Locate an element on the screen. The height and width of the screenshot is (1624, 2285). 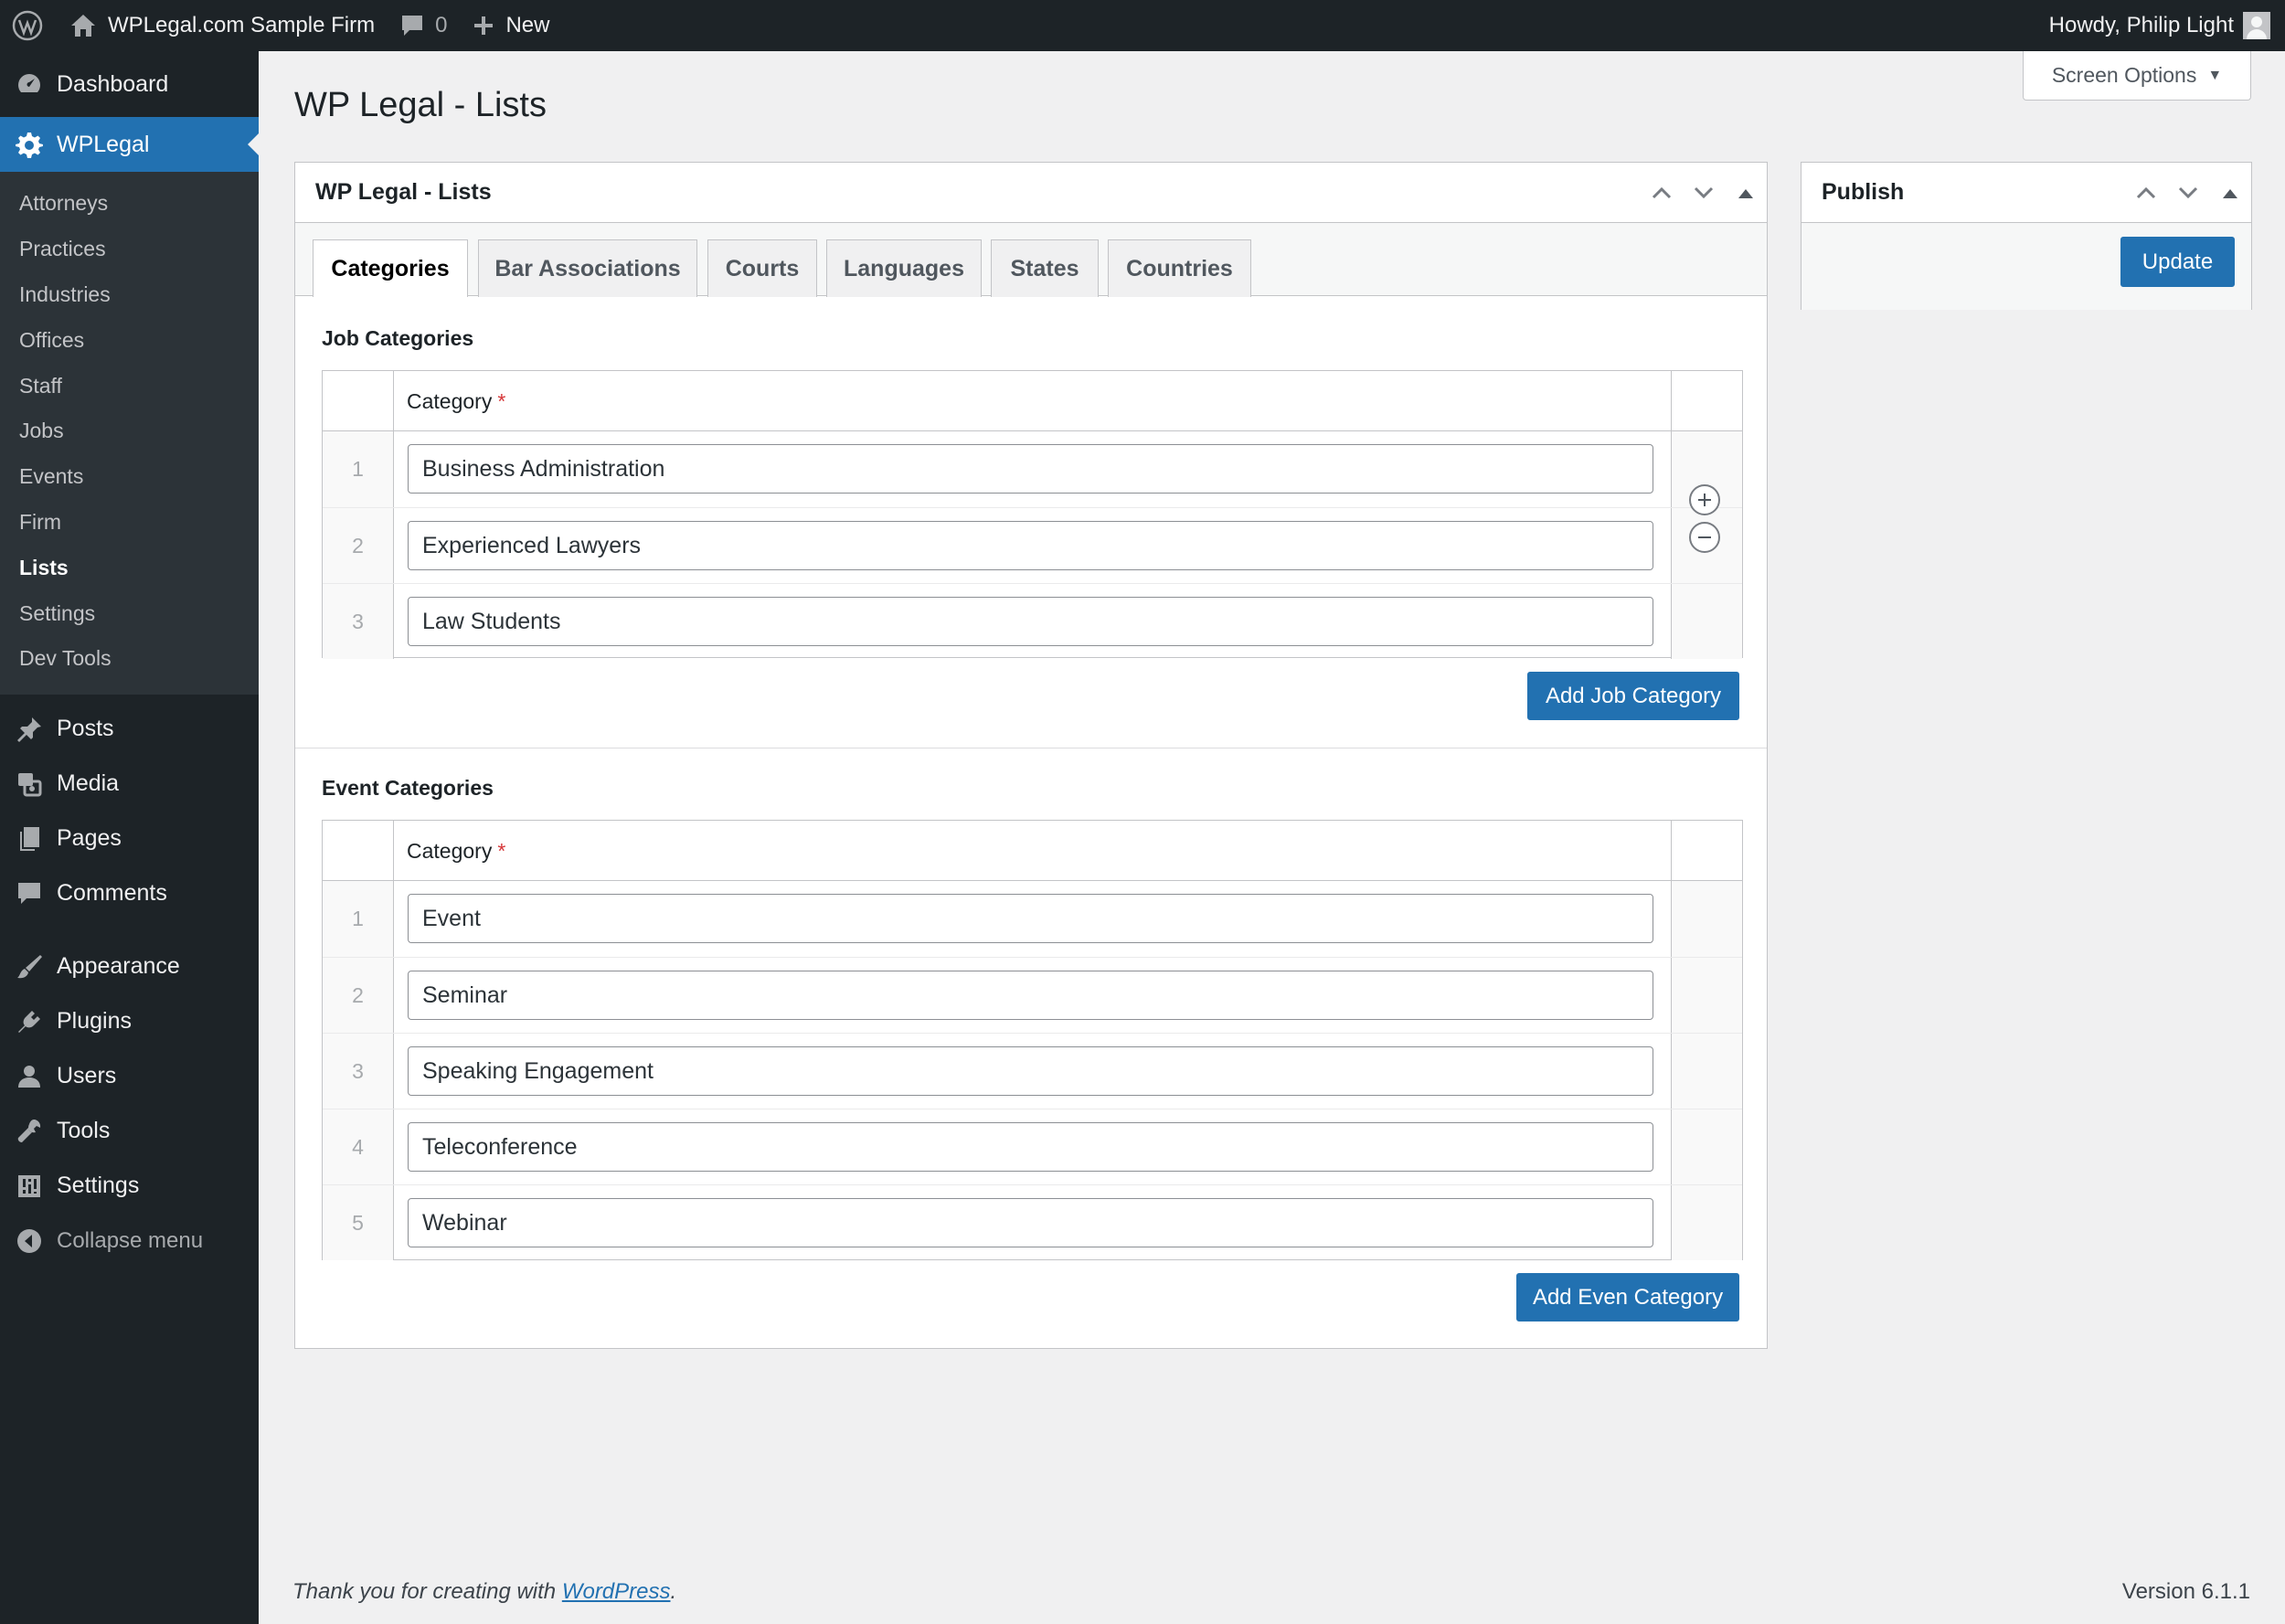
footer-thankyou: Thank you for creating with WordPress. is located at coordinates (484, 1592).